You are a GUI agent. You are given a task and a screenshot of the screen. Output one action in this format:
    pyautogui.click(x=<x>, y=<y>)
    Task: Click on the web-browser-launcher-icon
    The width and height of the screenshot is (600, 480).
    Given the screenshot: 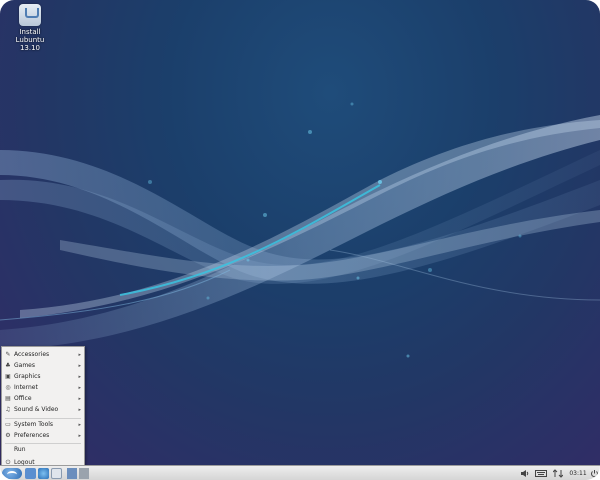 What is the action you would take?
    pyautogui.click(x=43, y=473)
    